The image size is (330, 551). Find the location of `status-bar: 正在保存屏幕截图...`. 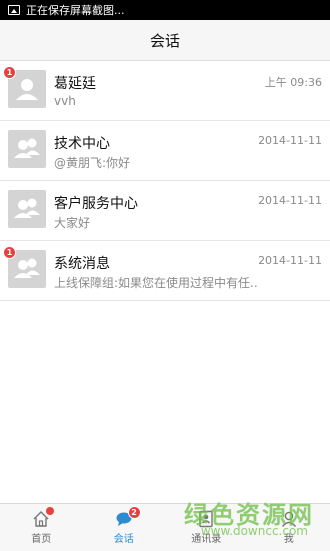

status-bar: 正在保存屏幕截图... is located at coordinates (165, 10).